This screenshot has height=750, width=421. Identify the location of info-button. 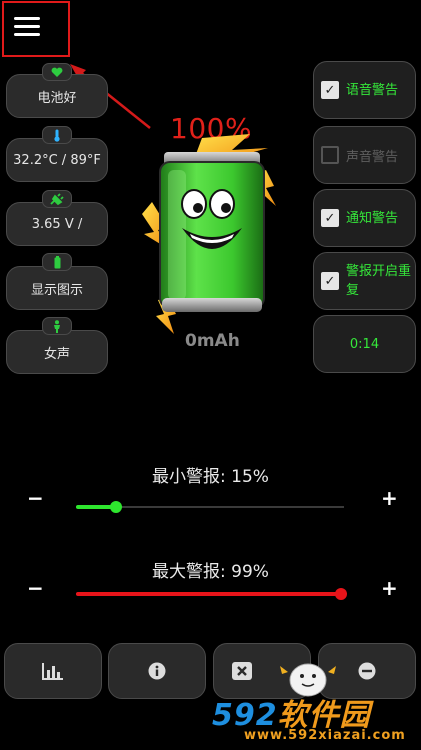
(157, 671).